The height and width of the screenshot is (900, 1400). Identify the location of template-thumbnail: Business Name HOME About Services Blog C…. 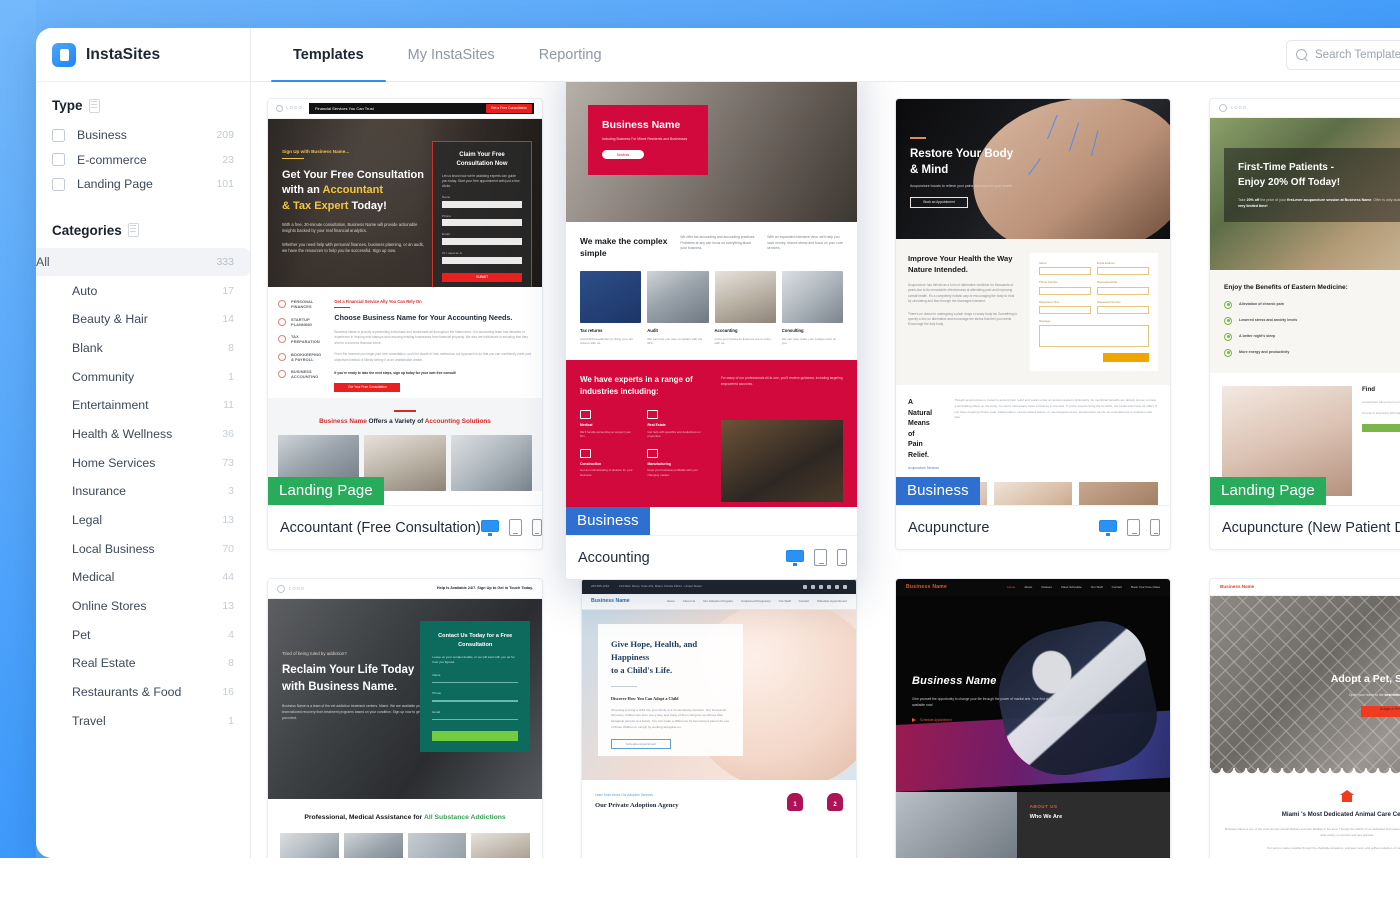
(711, 308).